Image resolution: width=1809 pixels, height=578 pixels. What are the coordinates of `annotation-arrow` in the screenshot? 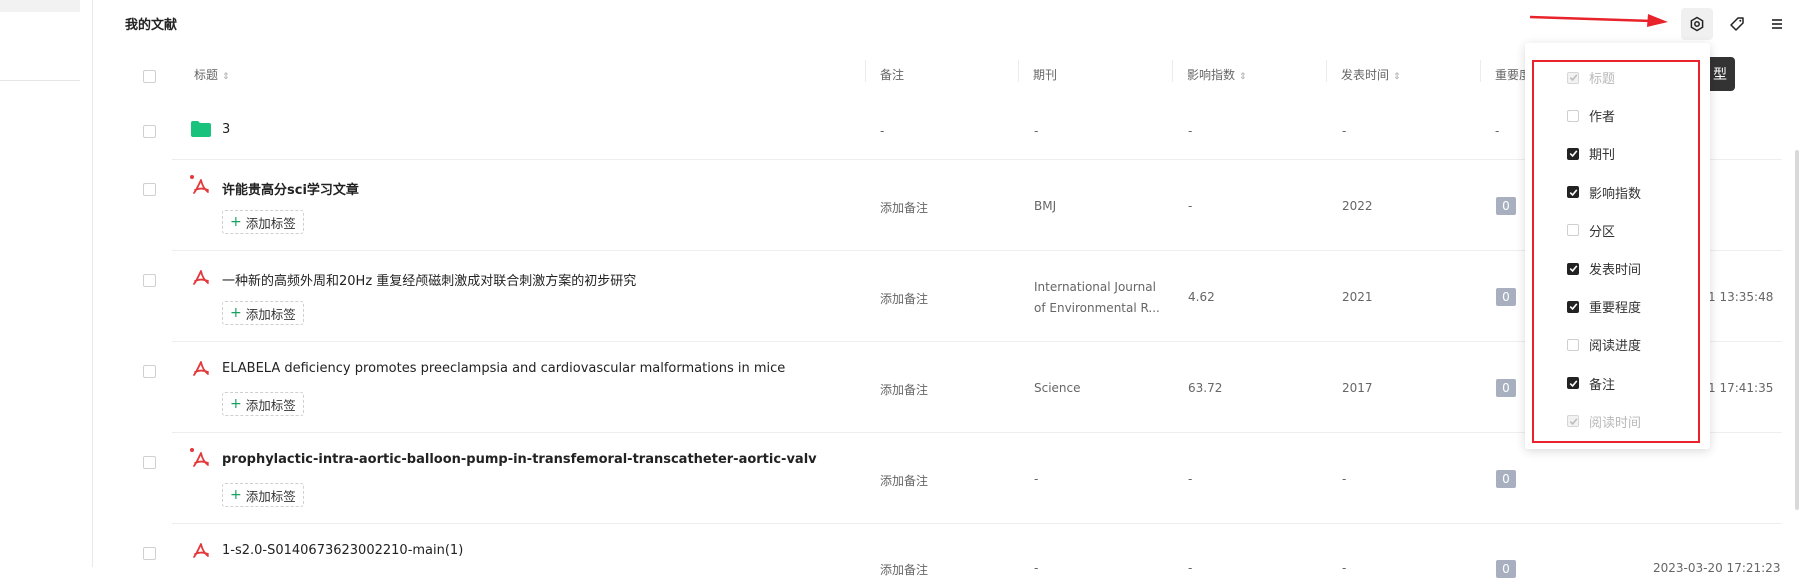 It's located at (1599, 20).